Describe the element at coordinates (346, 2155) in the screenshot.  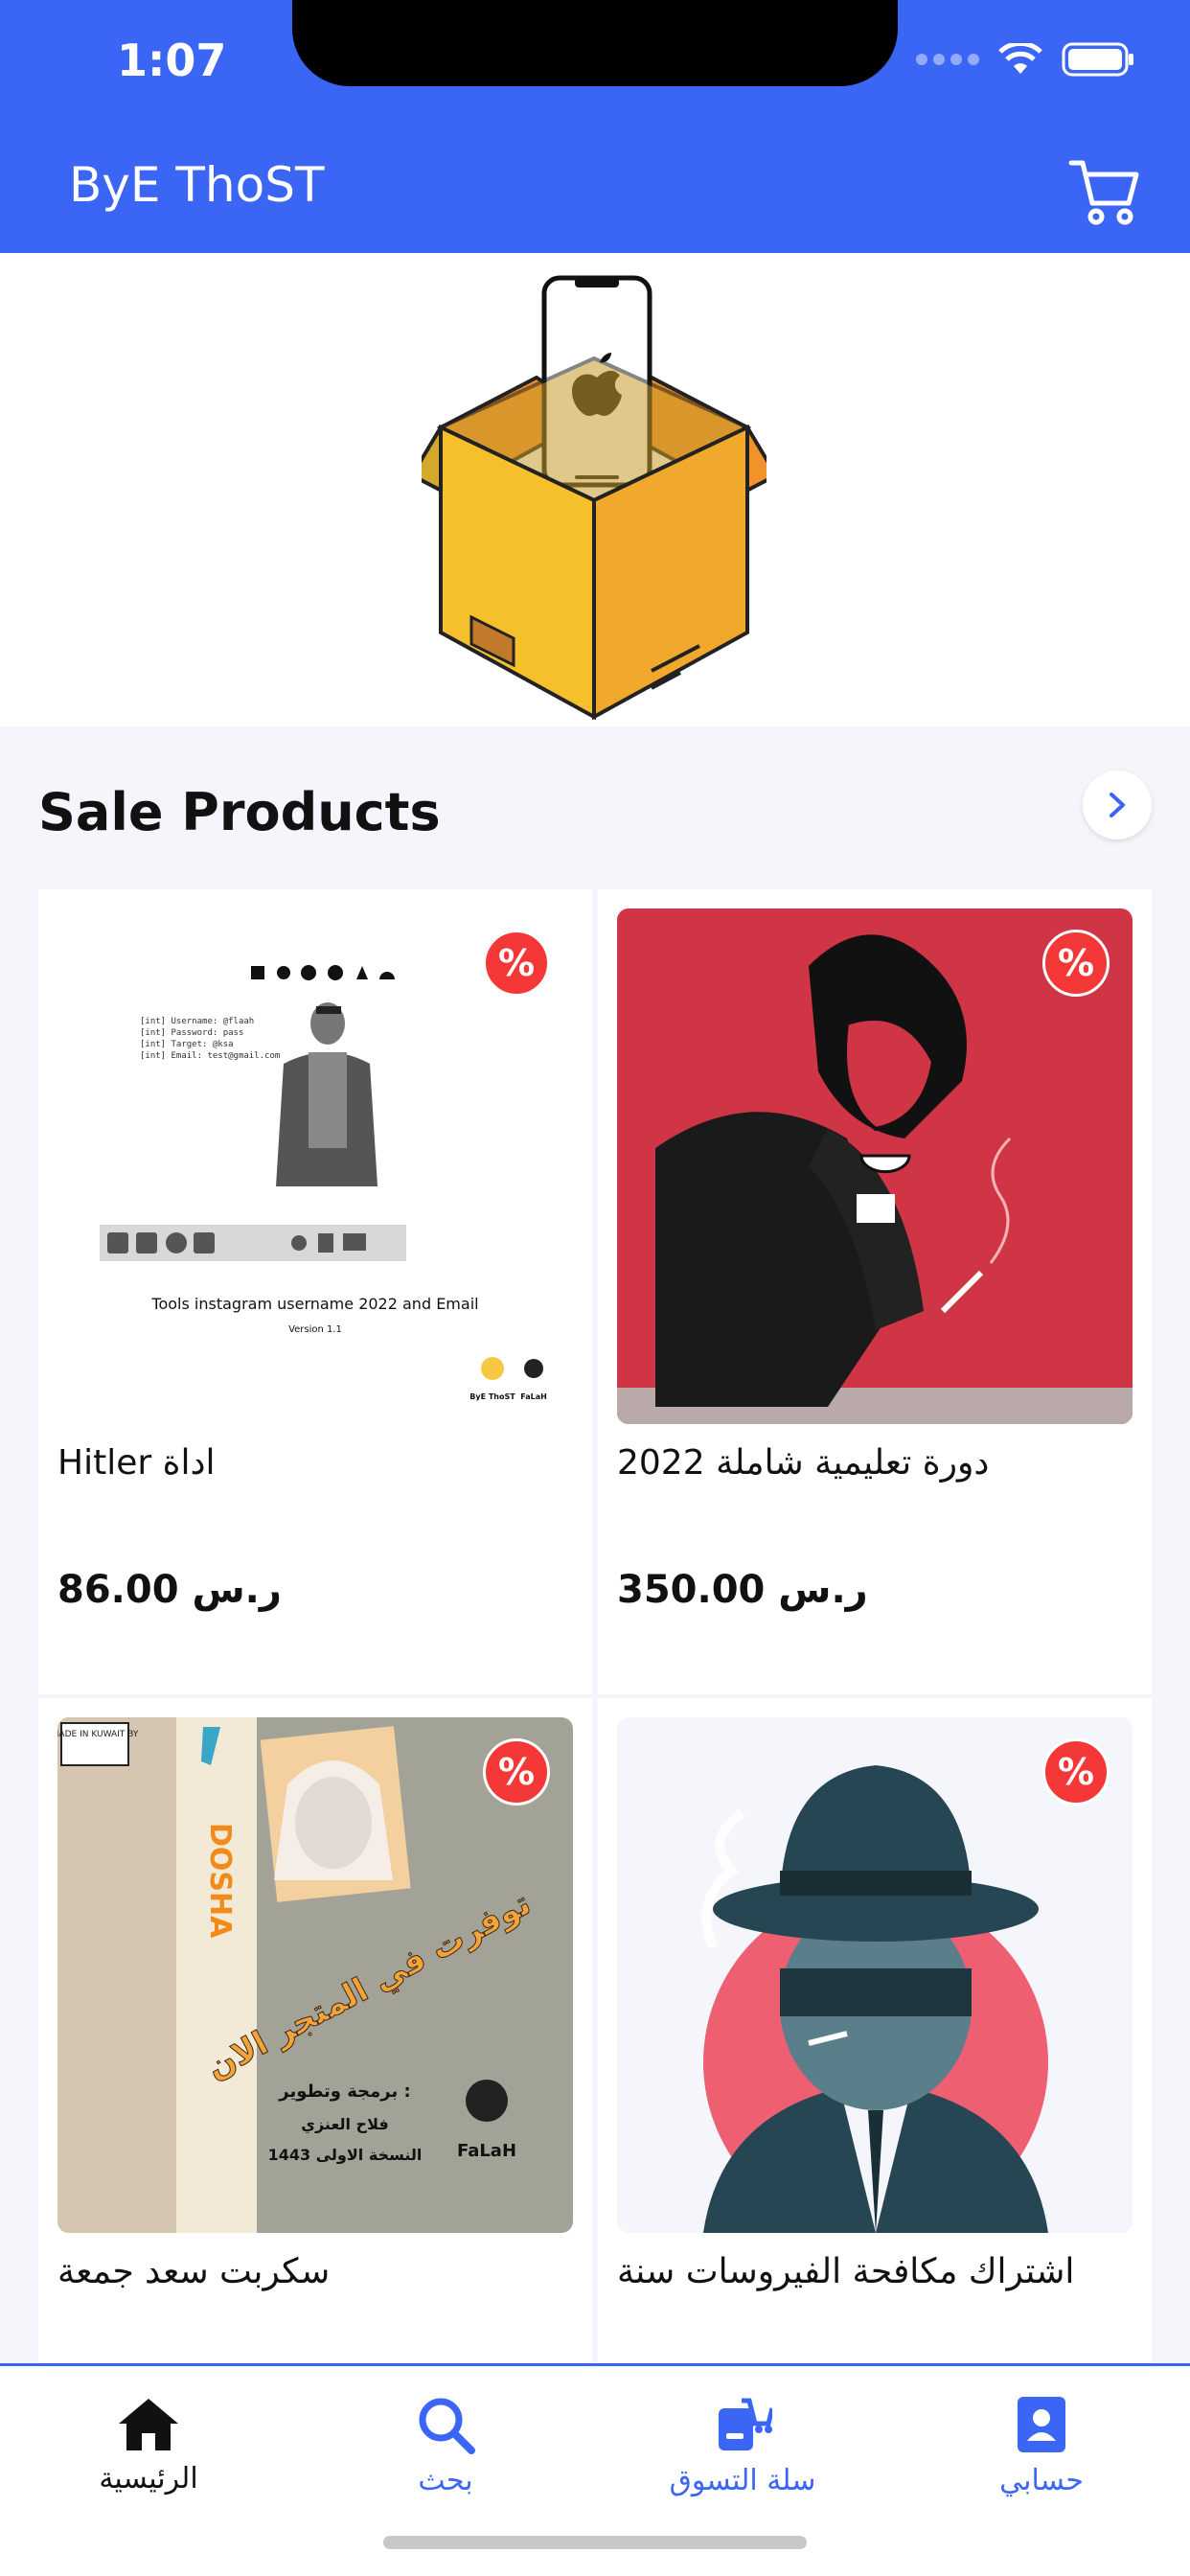
I see `poster-credit: النسخة الاولى 1443` at that location.